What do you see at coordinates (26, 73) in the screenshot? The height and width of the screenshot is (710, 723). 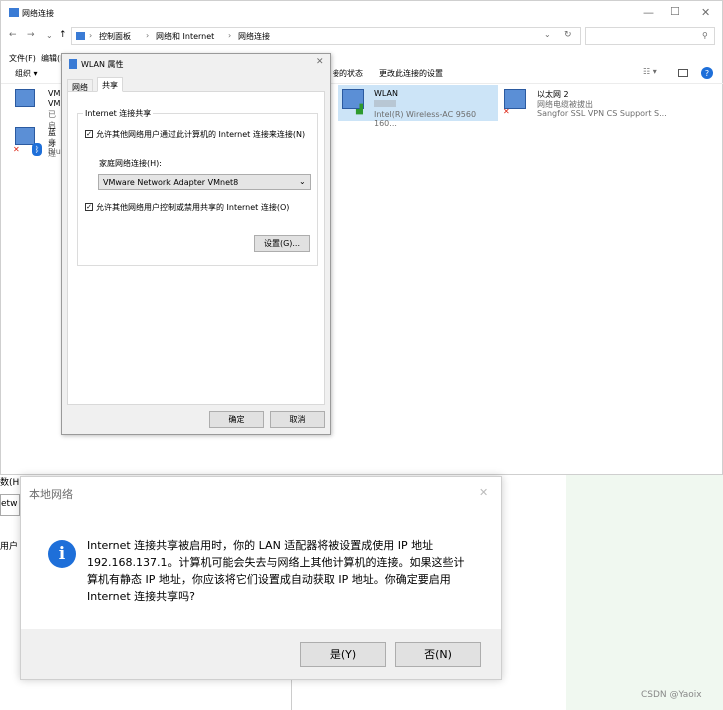 I see `organize-button: 组织 ▾` at bounding box center [26, 73].